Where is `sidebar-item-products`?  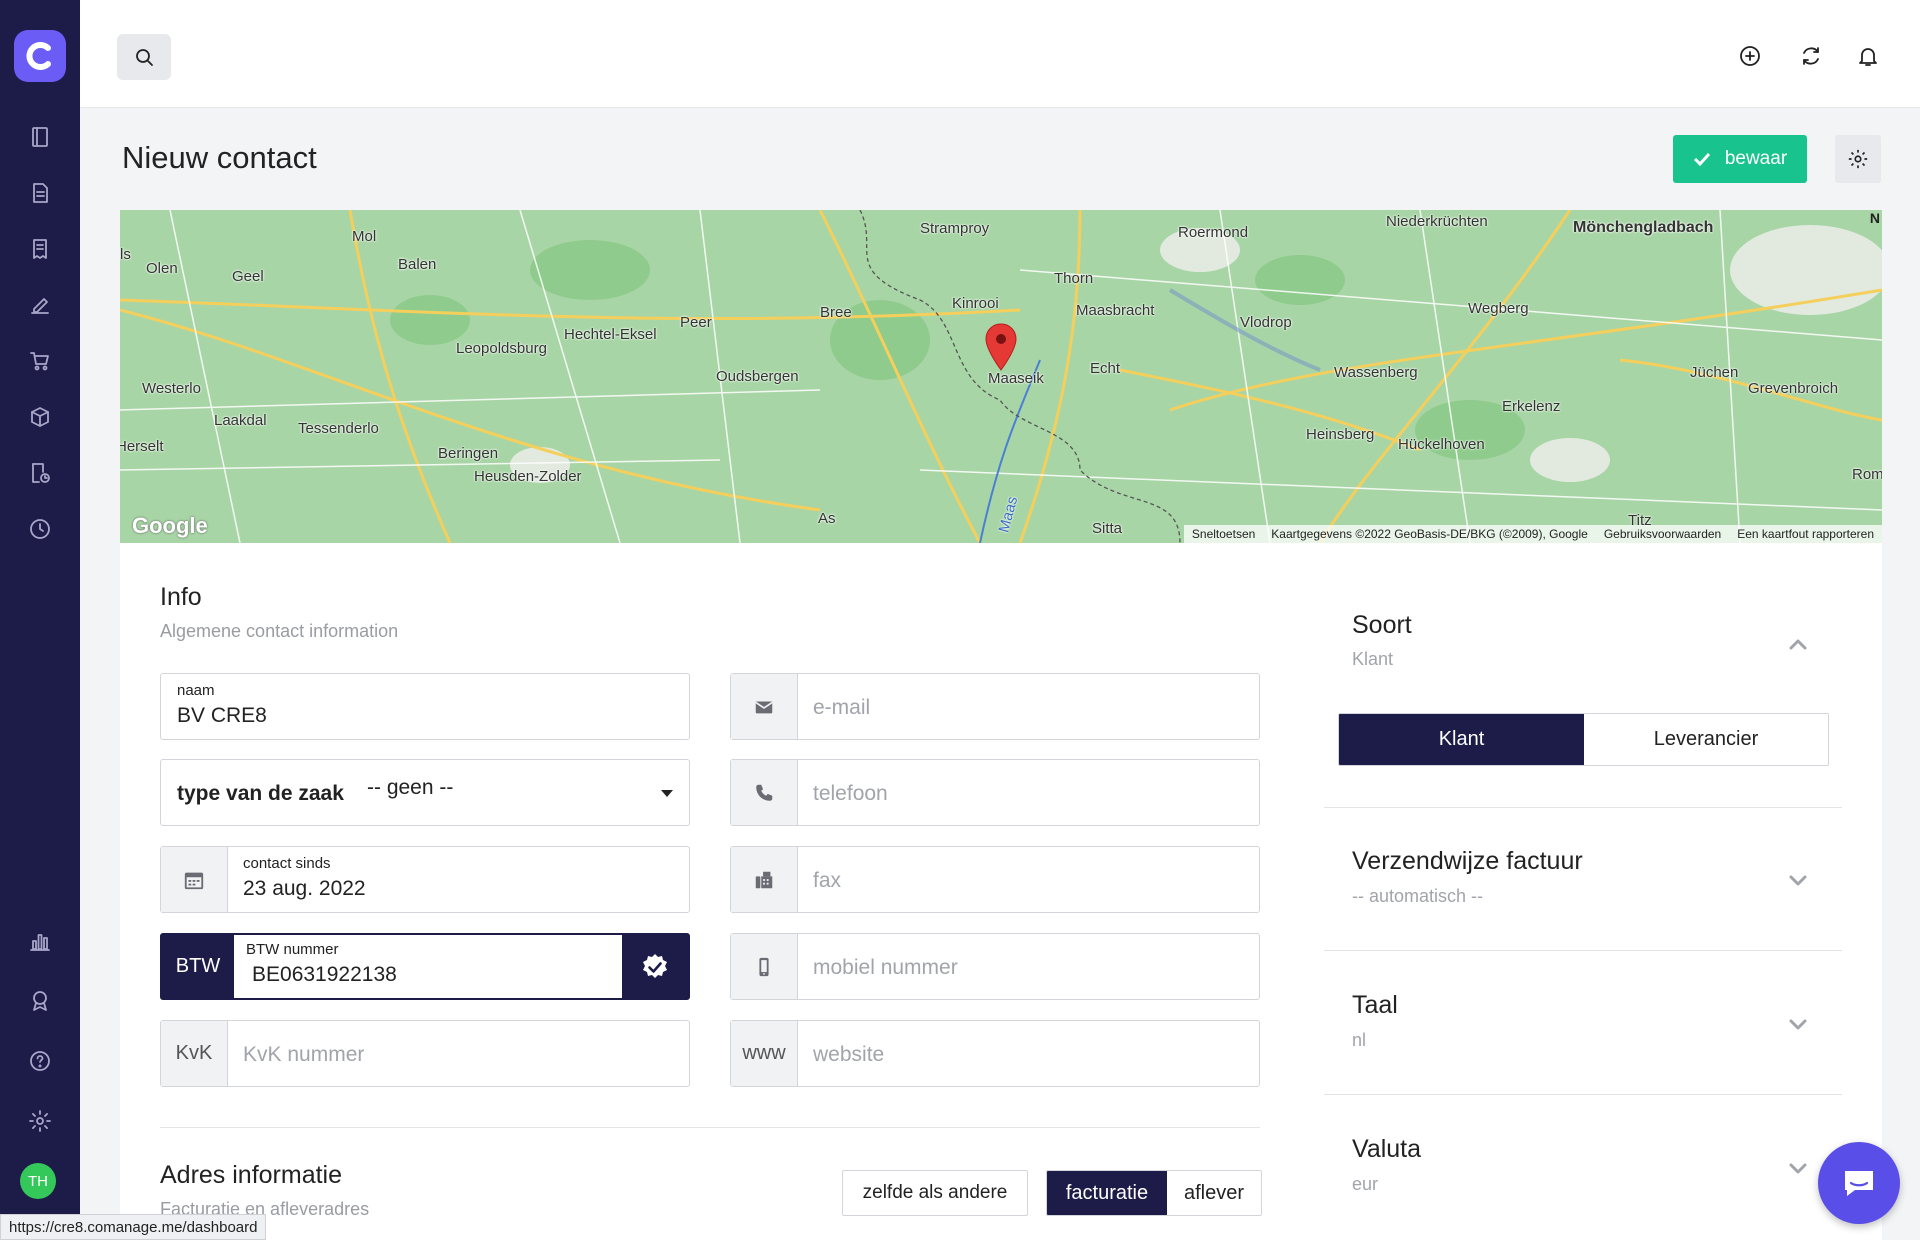 sidebar-item-products is located at coordinates (40, 417).